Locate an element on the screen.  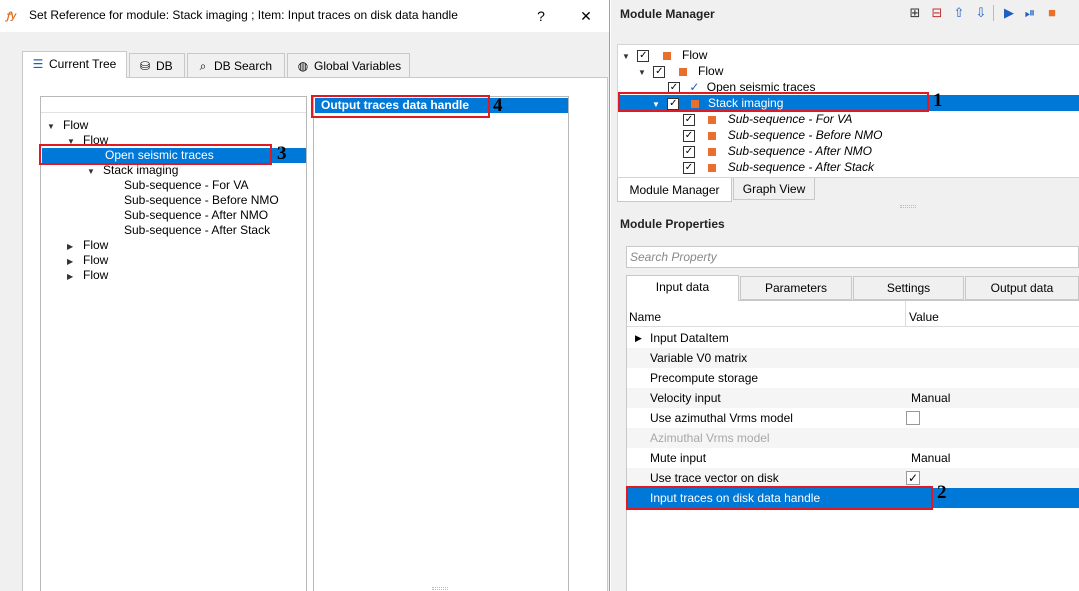
tab-module-manager: Module Manager is located at coordinates (674, 190).